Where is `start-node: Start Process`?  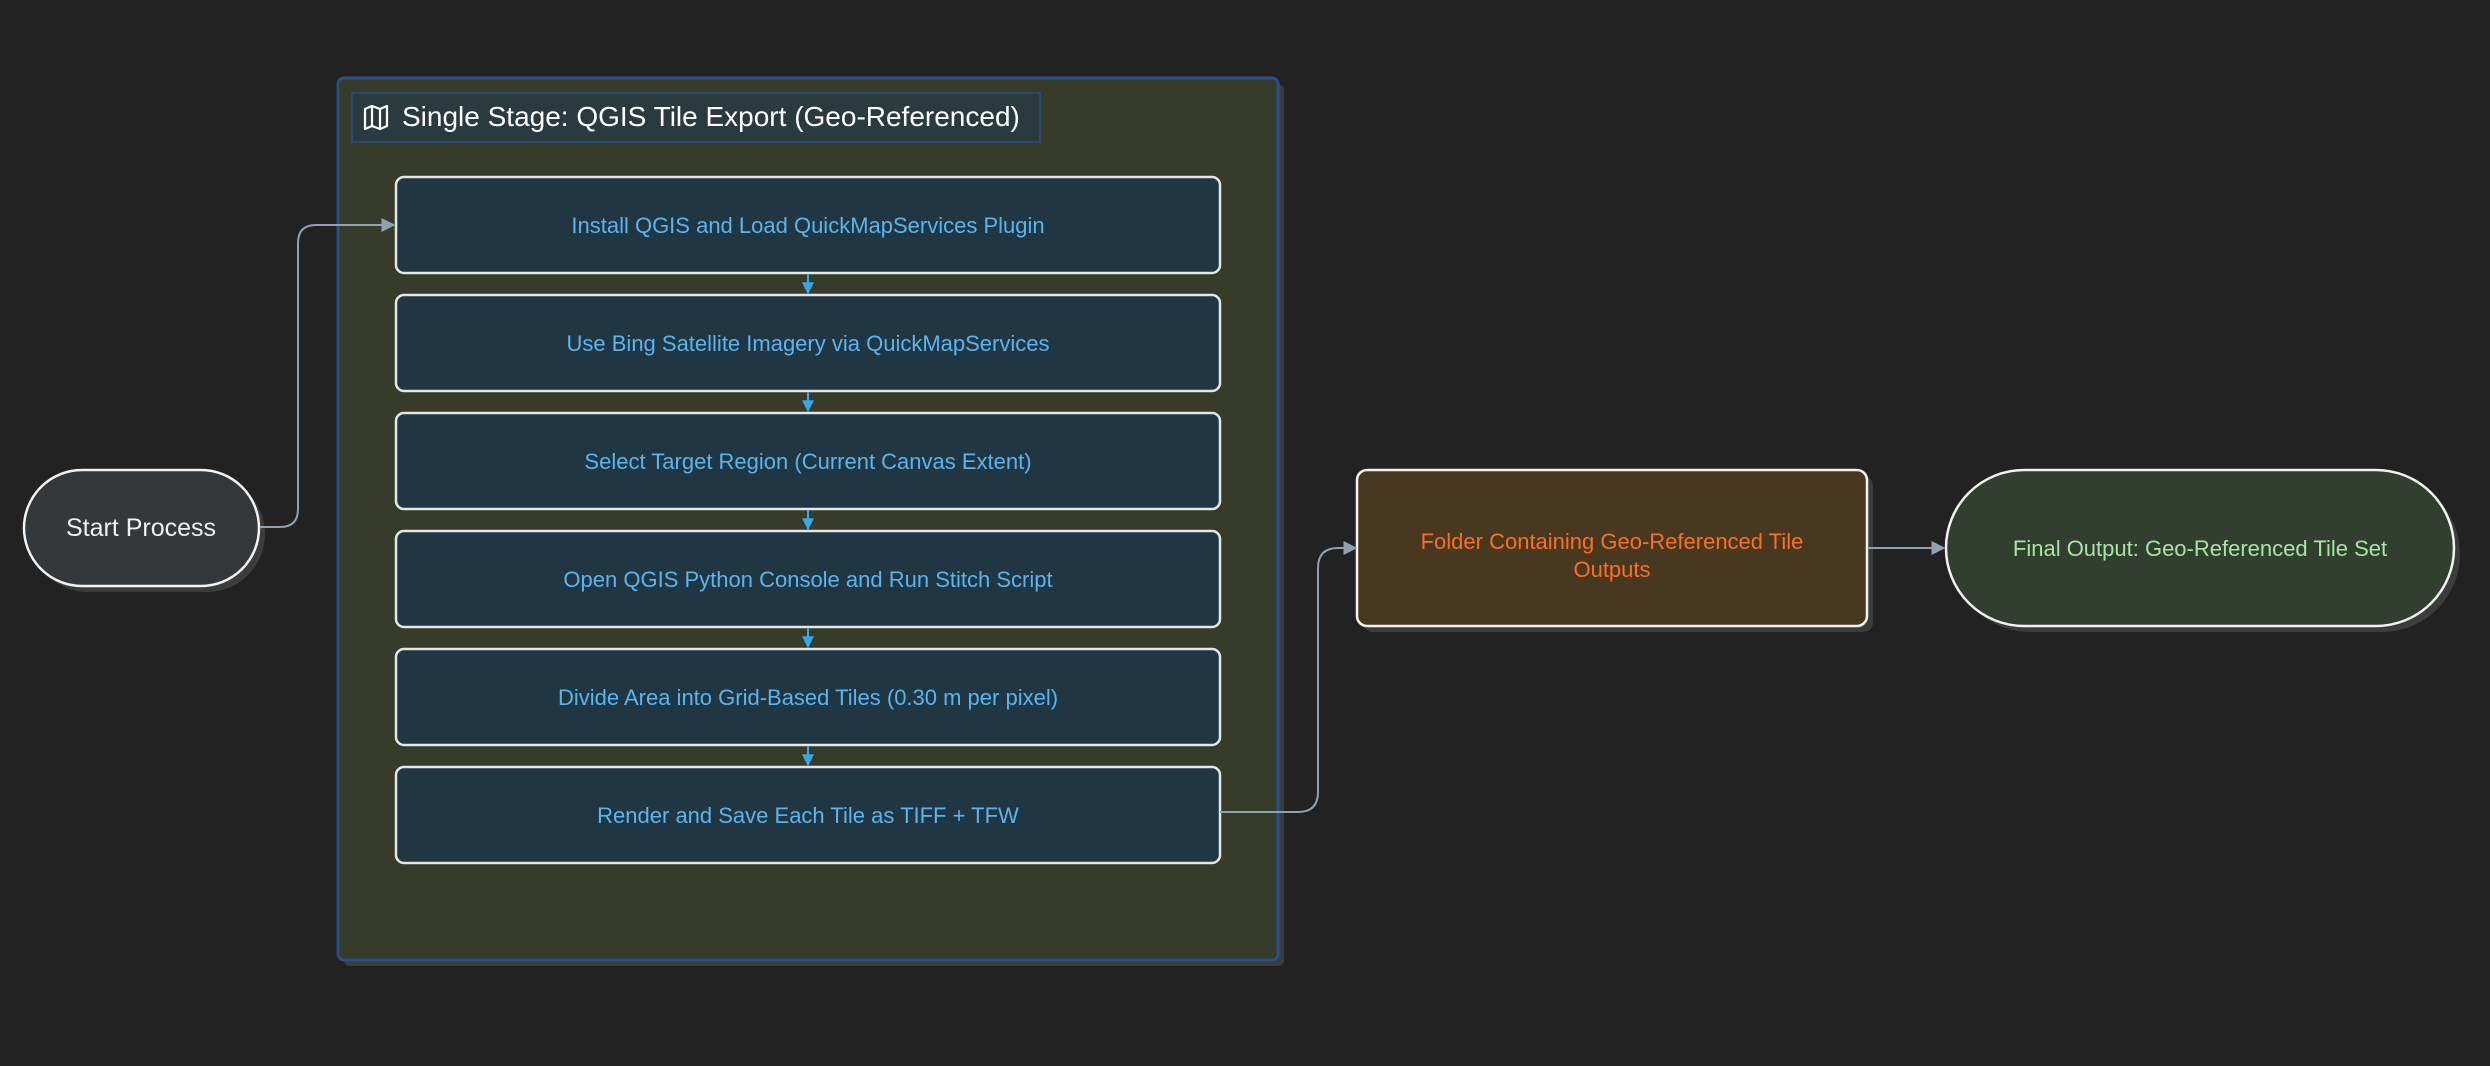
start-node: Start Process is located at coordinates (143, 530).